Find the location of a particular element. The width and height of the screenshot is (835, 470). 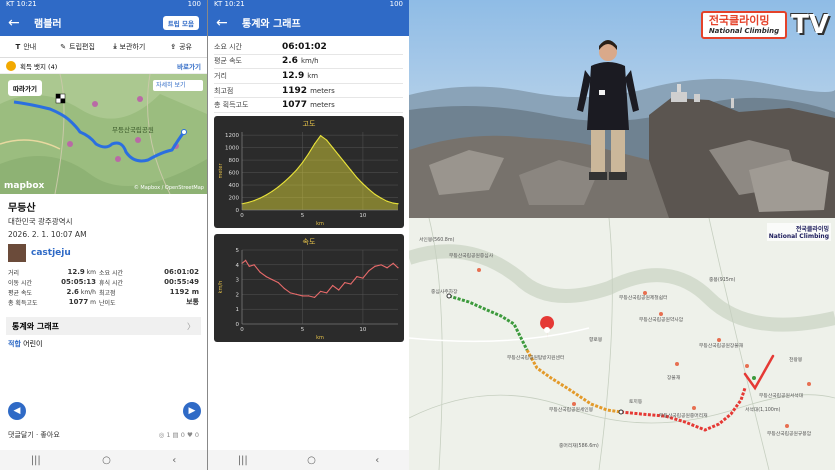

suitability-value: 어린이 is located at coordinates (33, 344).